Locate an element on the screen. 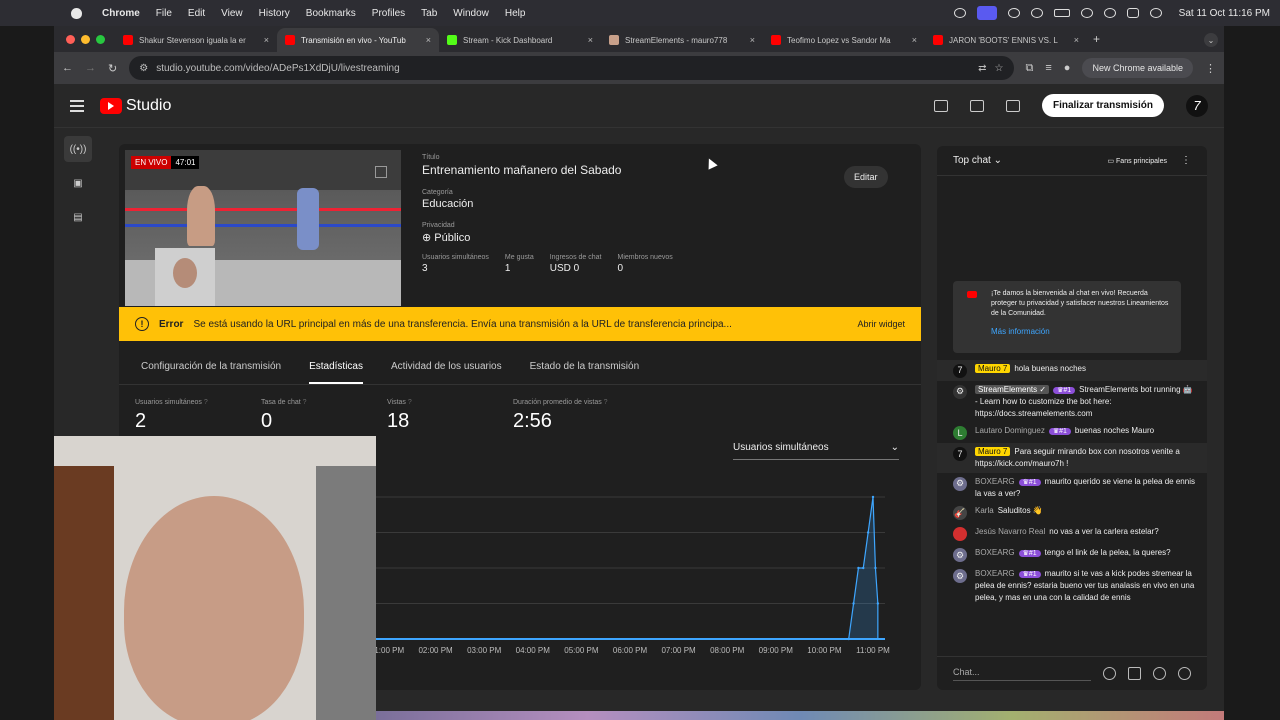 The image size is (1280, 720). chat-message: L Lautaro Dominguez ♛#1 buenas noches Mauro is located at coordinates (1072, 432).